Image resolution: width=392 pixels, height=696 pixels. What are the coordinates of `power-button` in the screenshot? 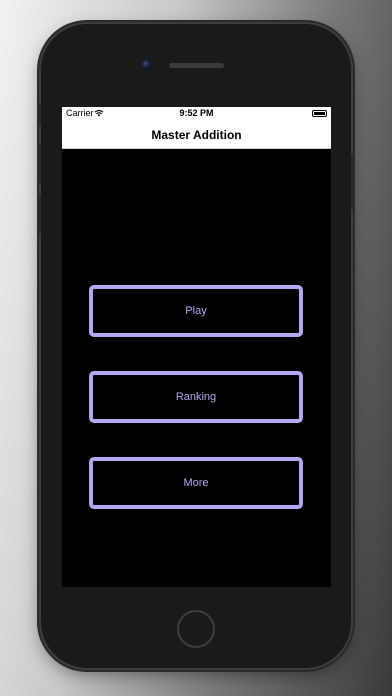 It's located at (353, 182).